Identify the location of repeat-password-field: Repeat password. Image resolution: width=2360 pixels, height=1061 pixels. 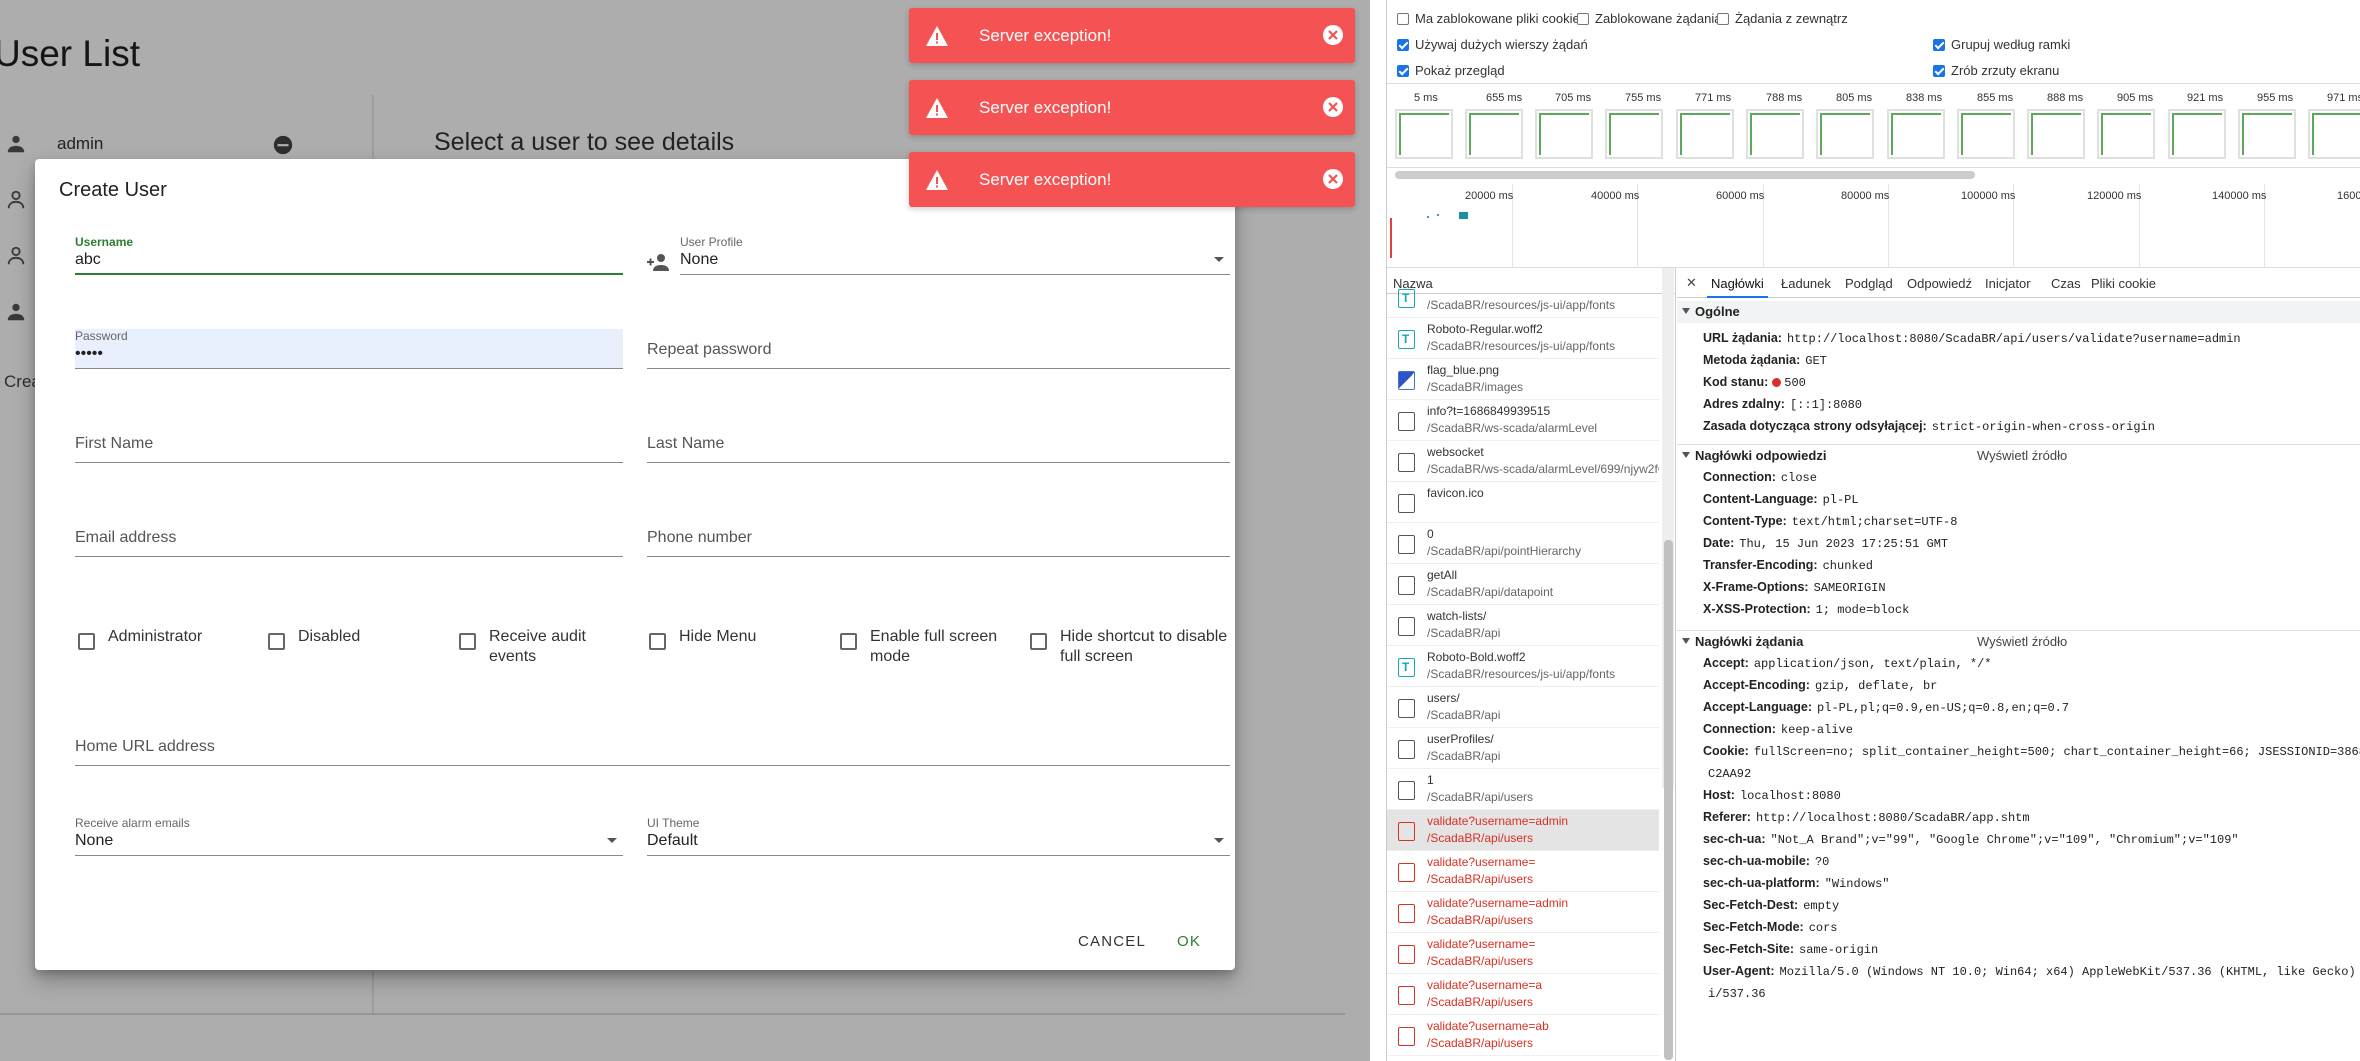
(938, 349).